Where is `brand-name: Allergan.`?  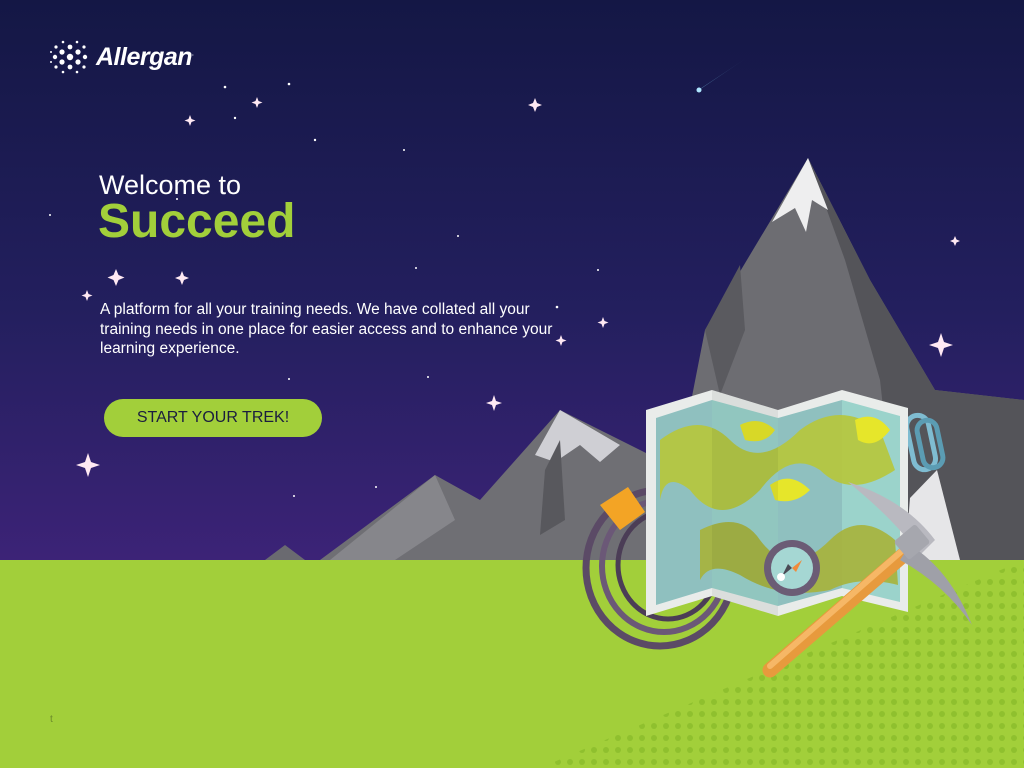 brand-name: Allergan. is located at coordinates (145, 57).